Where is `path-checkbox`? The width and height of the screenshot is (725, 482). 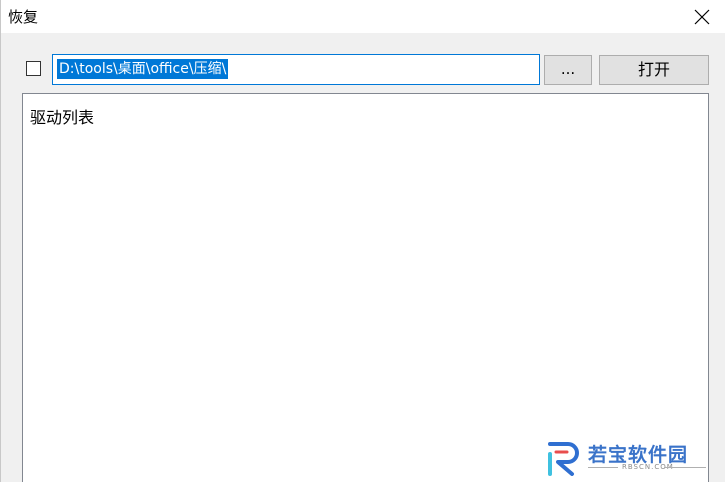 path-checkbox is located at coordinates (33, 68).